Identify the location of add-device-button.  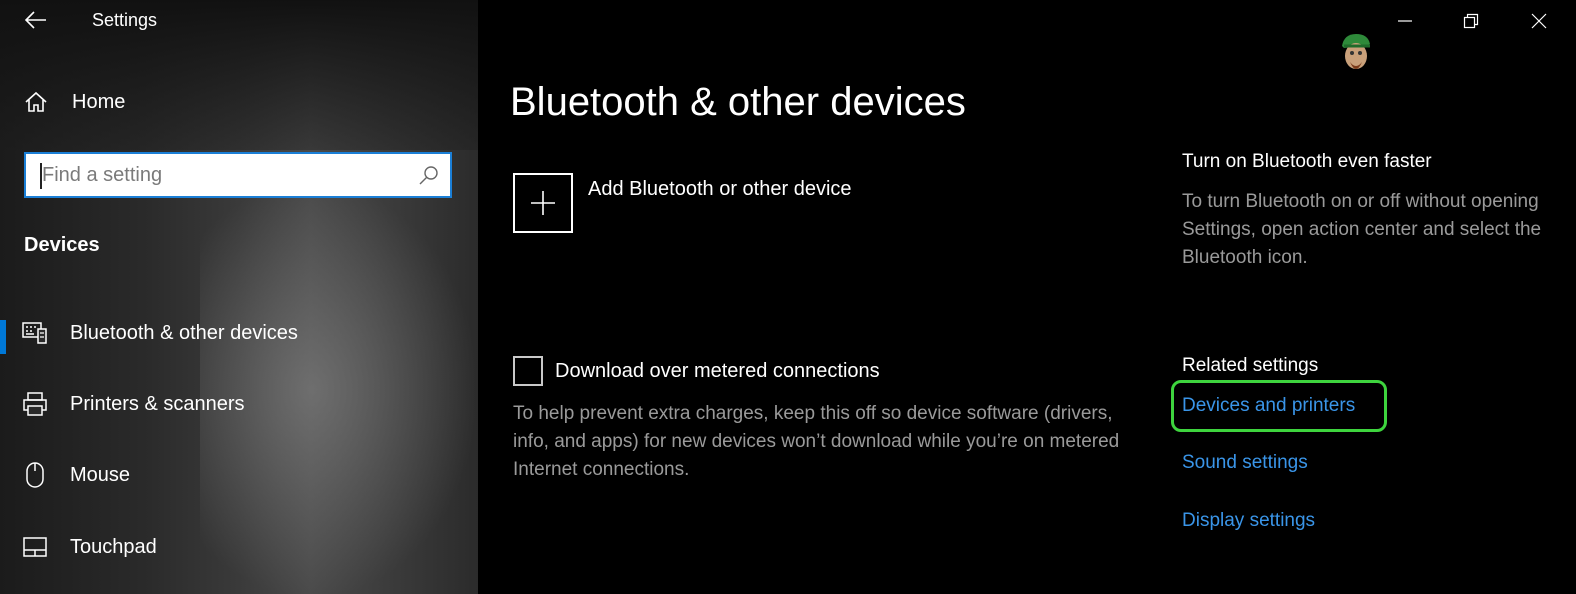
(543, 203).